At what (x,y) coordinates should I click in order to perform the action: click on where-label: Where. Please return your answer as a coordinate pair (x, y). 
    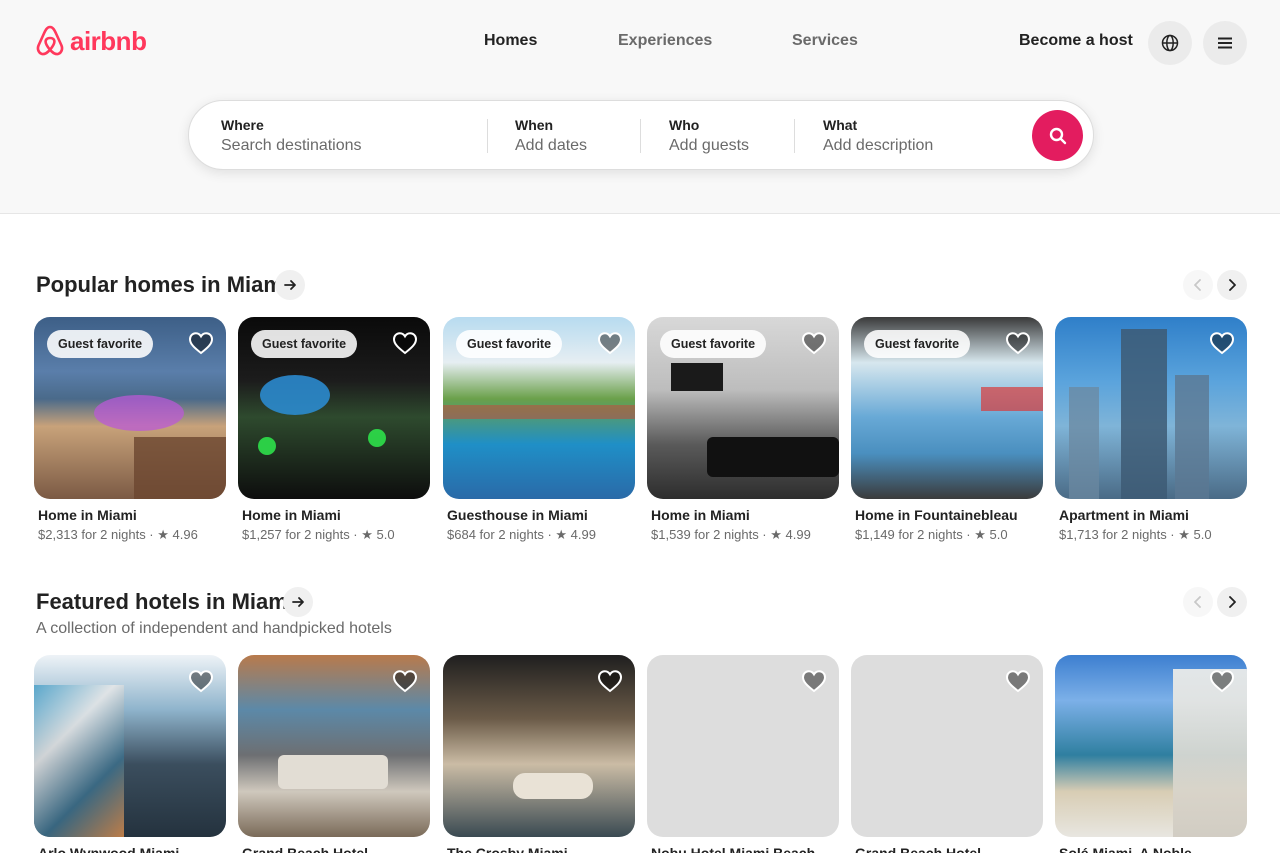
    Looking at the image, I should click on (242, 125).